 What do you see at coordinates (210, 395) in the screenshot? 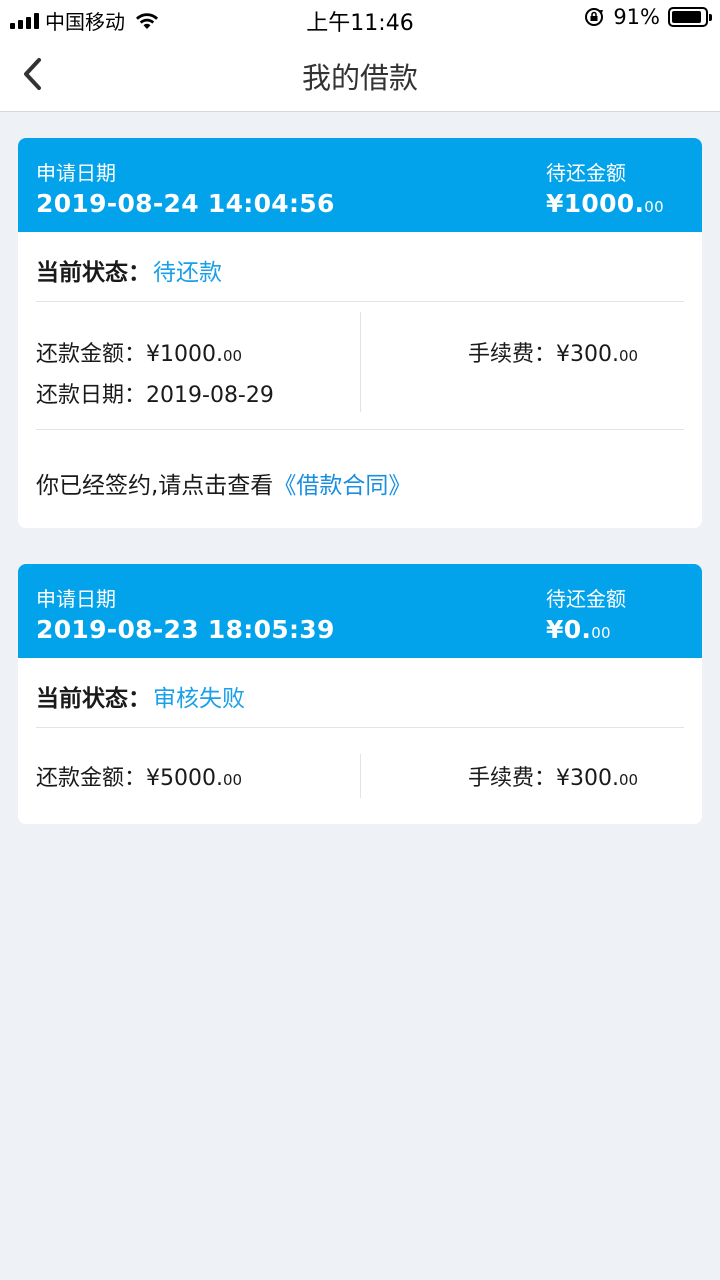
I see `repay-date-value: 2019-08-29` at bounding box center [210, 395].